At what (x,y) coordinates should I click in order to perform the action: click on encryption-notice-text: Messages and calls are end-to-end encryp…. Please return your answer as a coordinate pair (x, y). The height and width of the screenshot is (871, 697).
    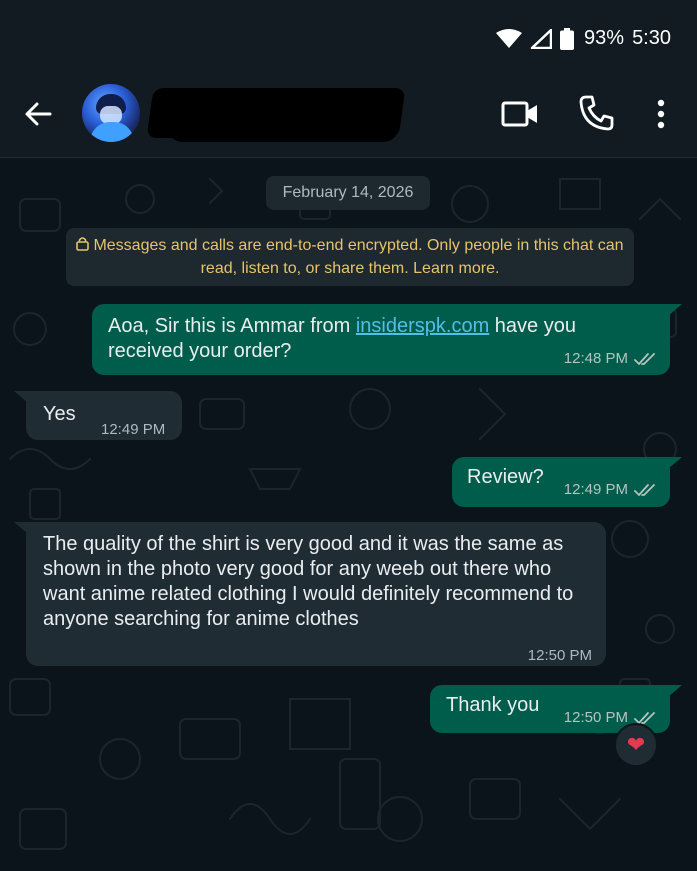
    Looking at the image, I should click on (358, 257).